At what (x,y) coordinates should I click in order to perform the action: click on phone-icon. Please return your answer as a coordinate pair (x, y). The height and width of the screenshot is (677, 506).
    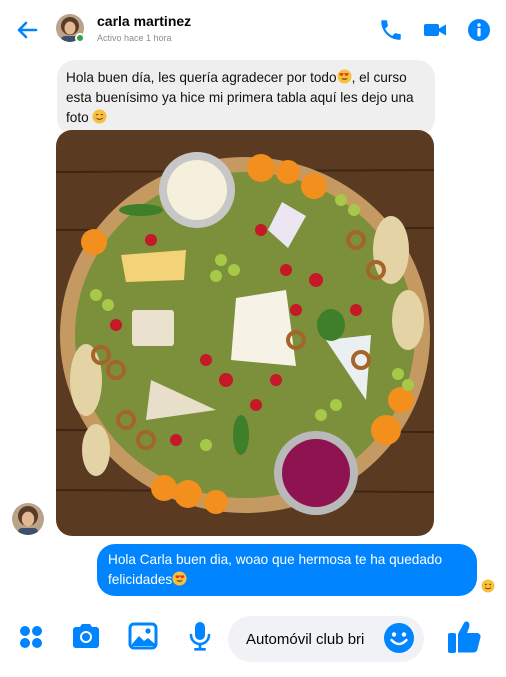
    Looking at the image, I should click on (391, 30).